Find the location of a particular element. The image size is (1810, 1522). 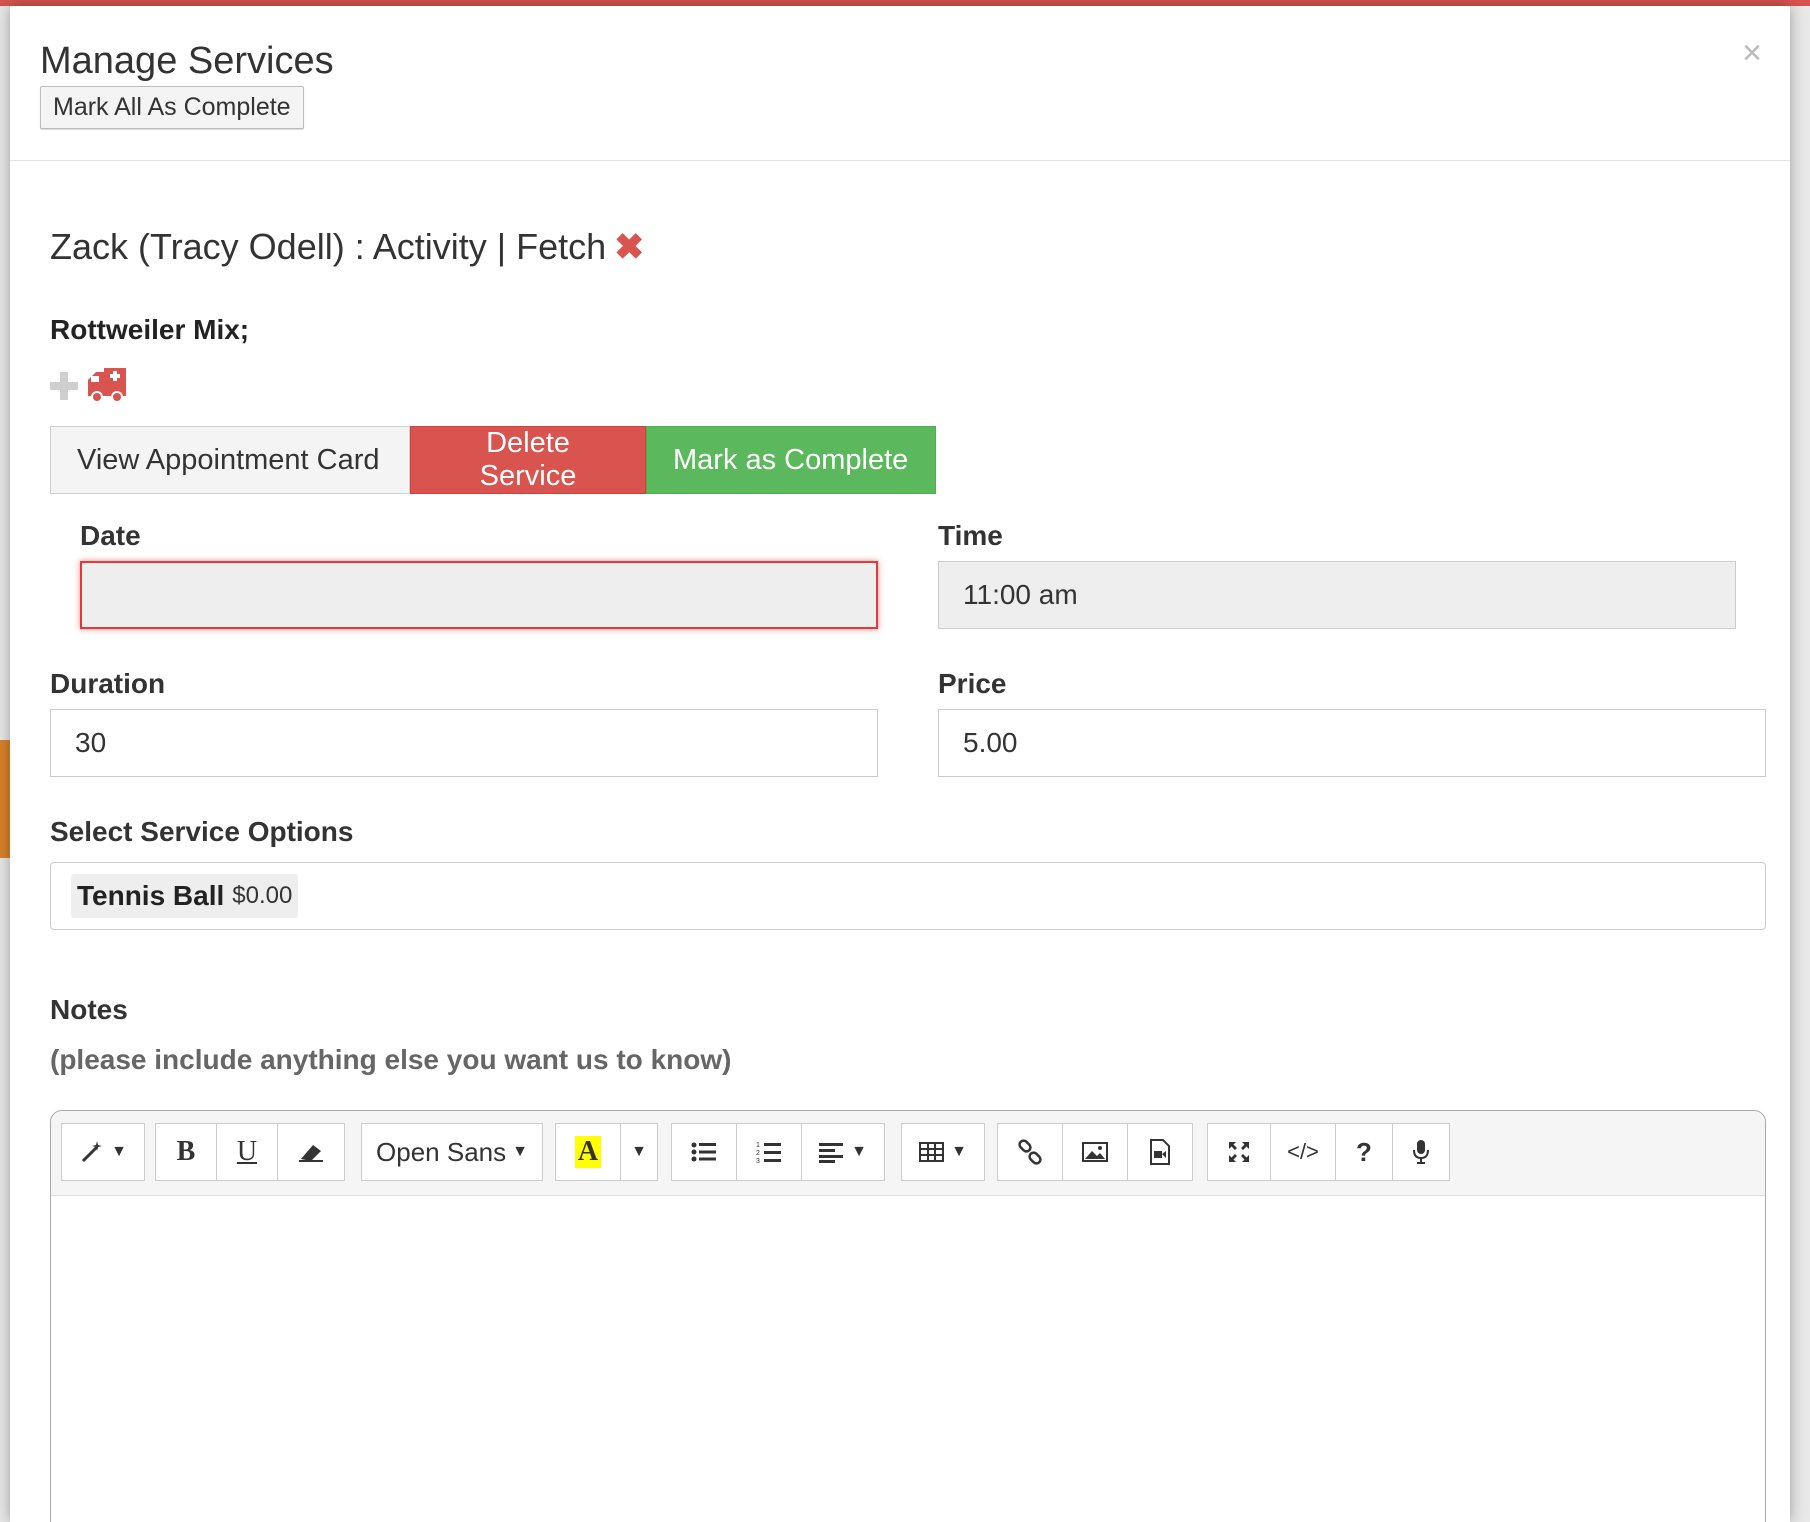

duration-label: Duration is located at coordinates (108, 683).